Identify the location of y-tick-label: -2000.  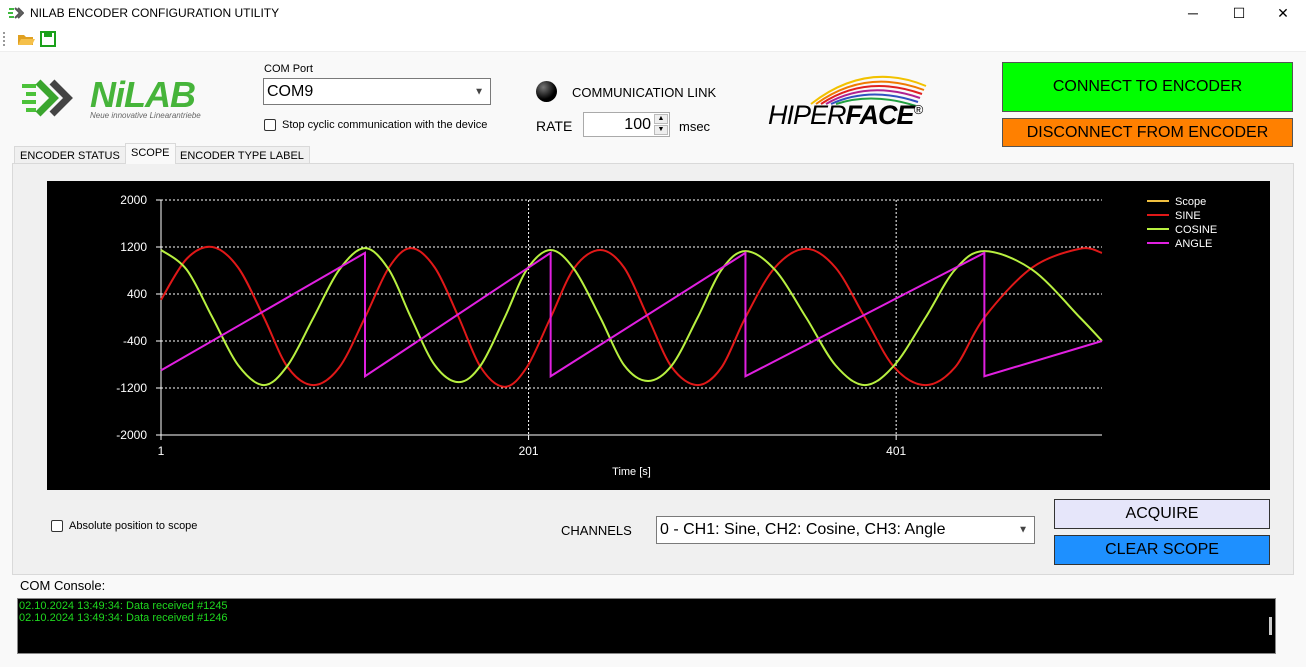
(131, 435).